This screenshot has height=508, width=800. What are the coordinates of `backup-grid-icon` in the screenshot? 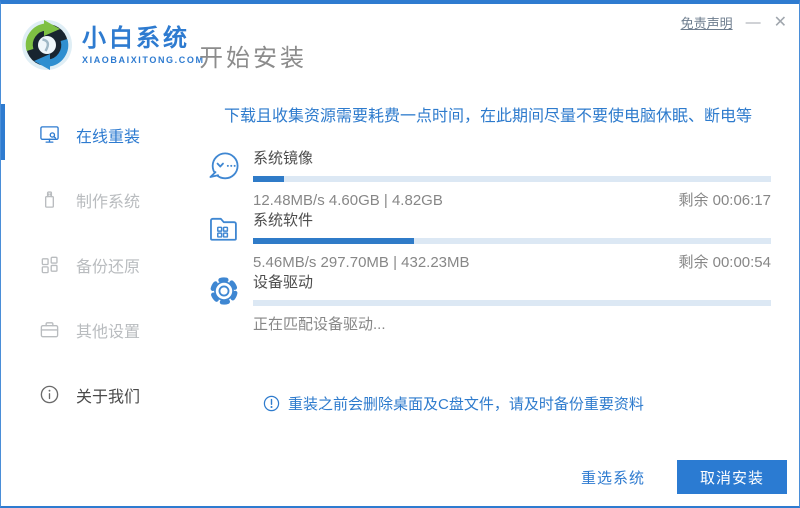 It's located at (49, 265).